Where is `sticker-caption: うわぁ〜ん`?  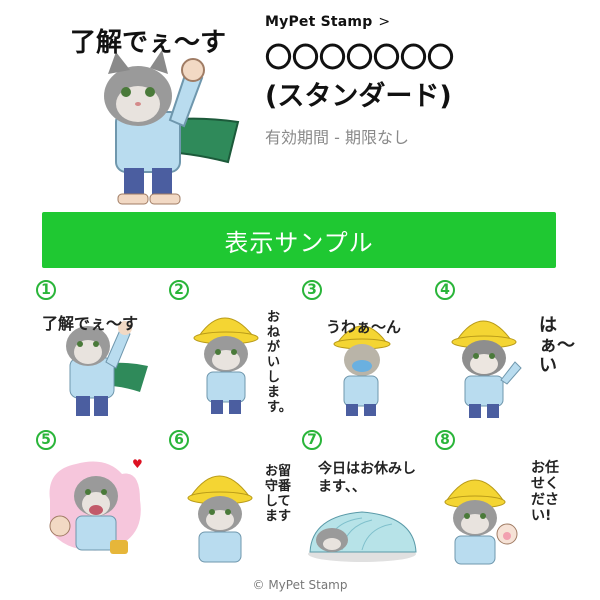 sticker-caption: うわぁ〜ん is located at coordinates (364, 327).